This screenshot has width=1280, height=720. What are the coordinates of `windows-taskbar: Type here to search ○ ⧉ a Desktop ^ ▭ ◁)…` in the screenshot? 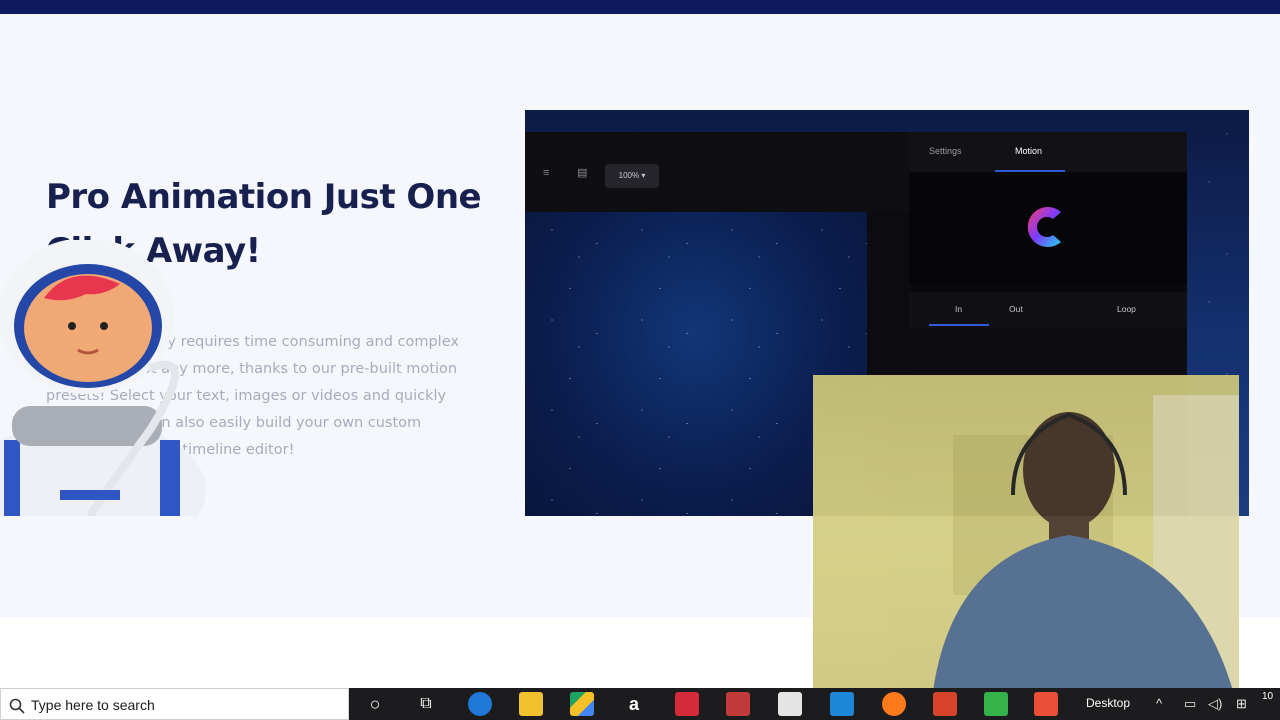 It's located at (640, 704).